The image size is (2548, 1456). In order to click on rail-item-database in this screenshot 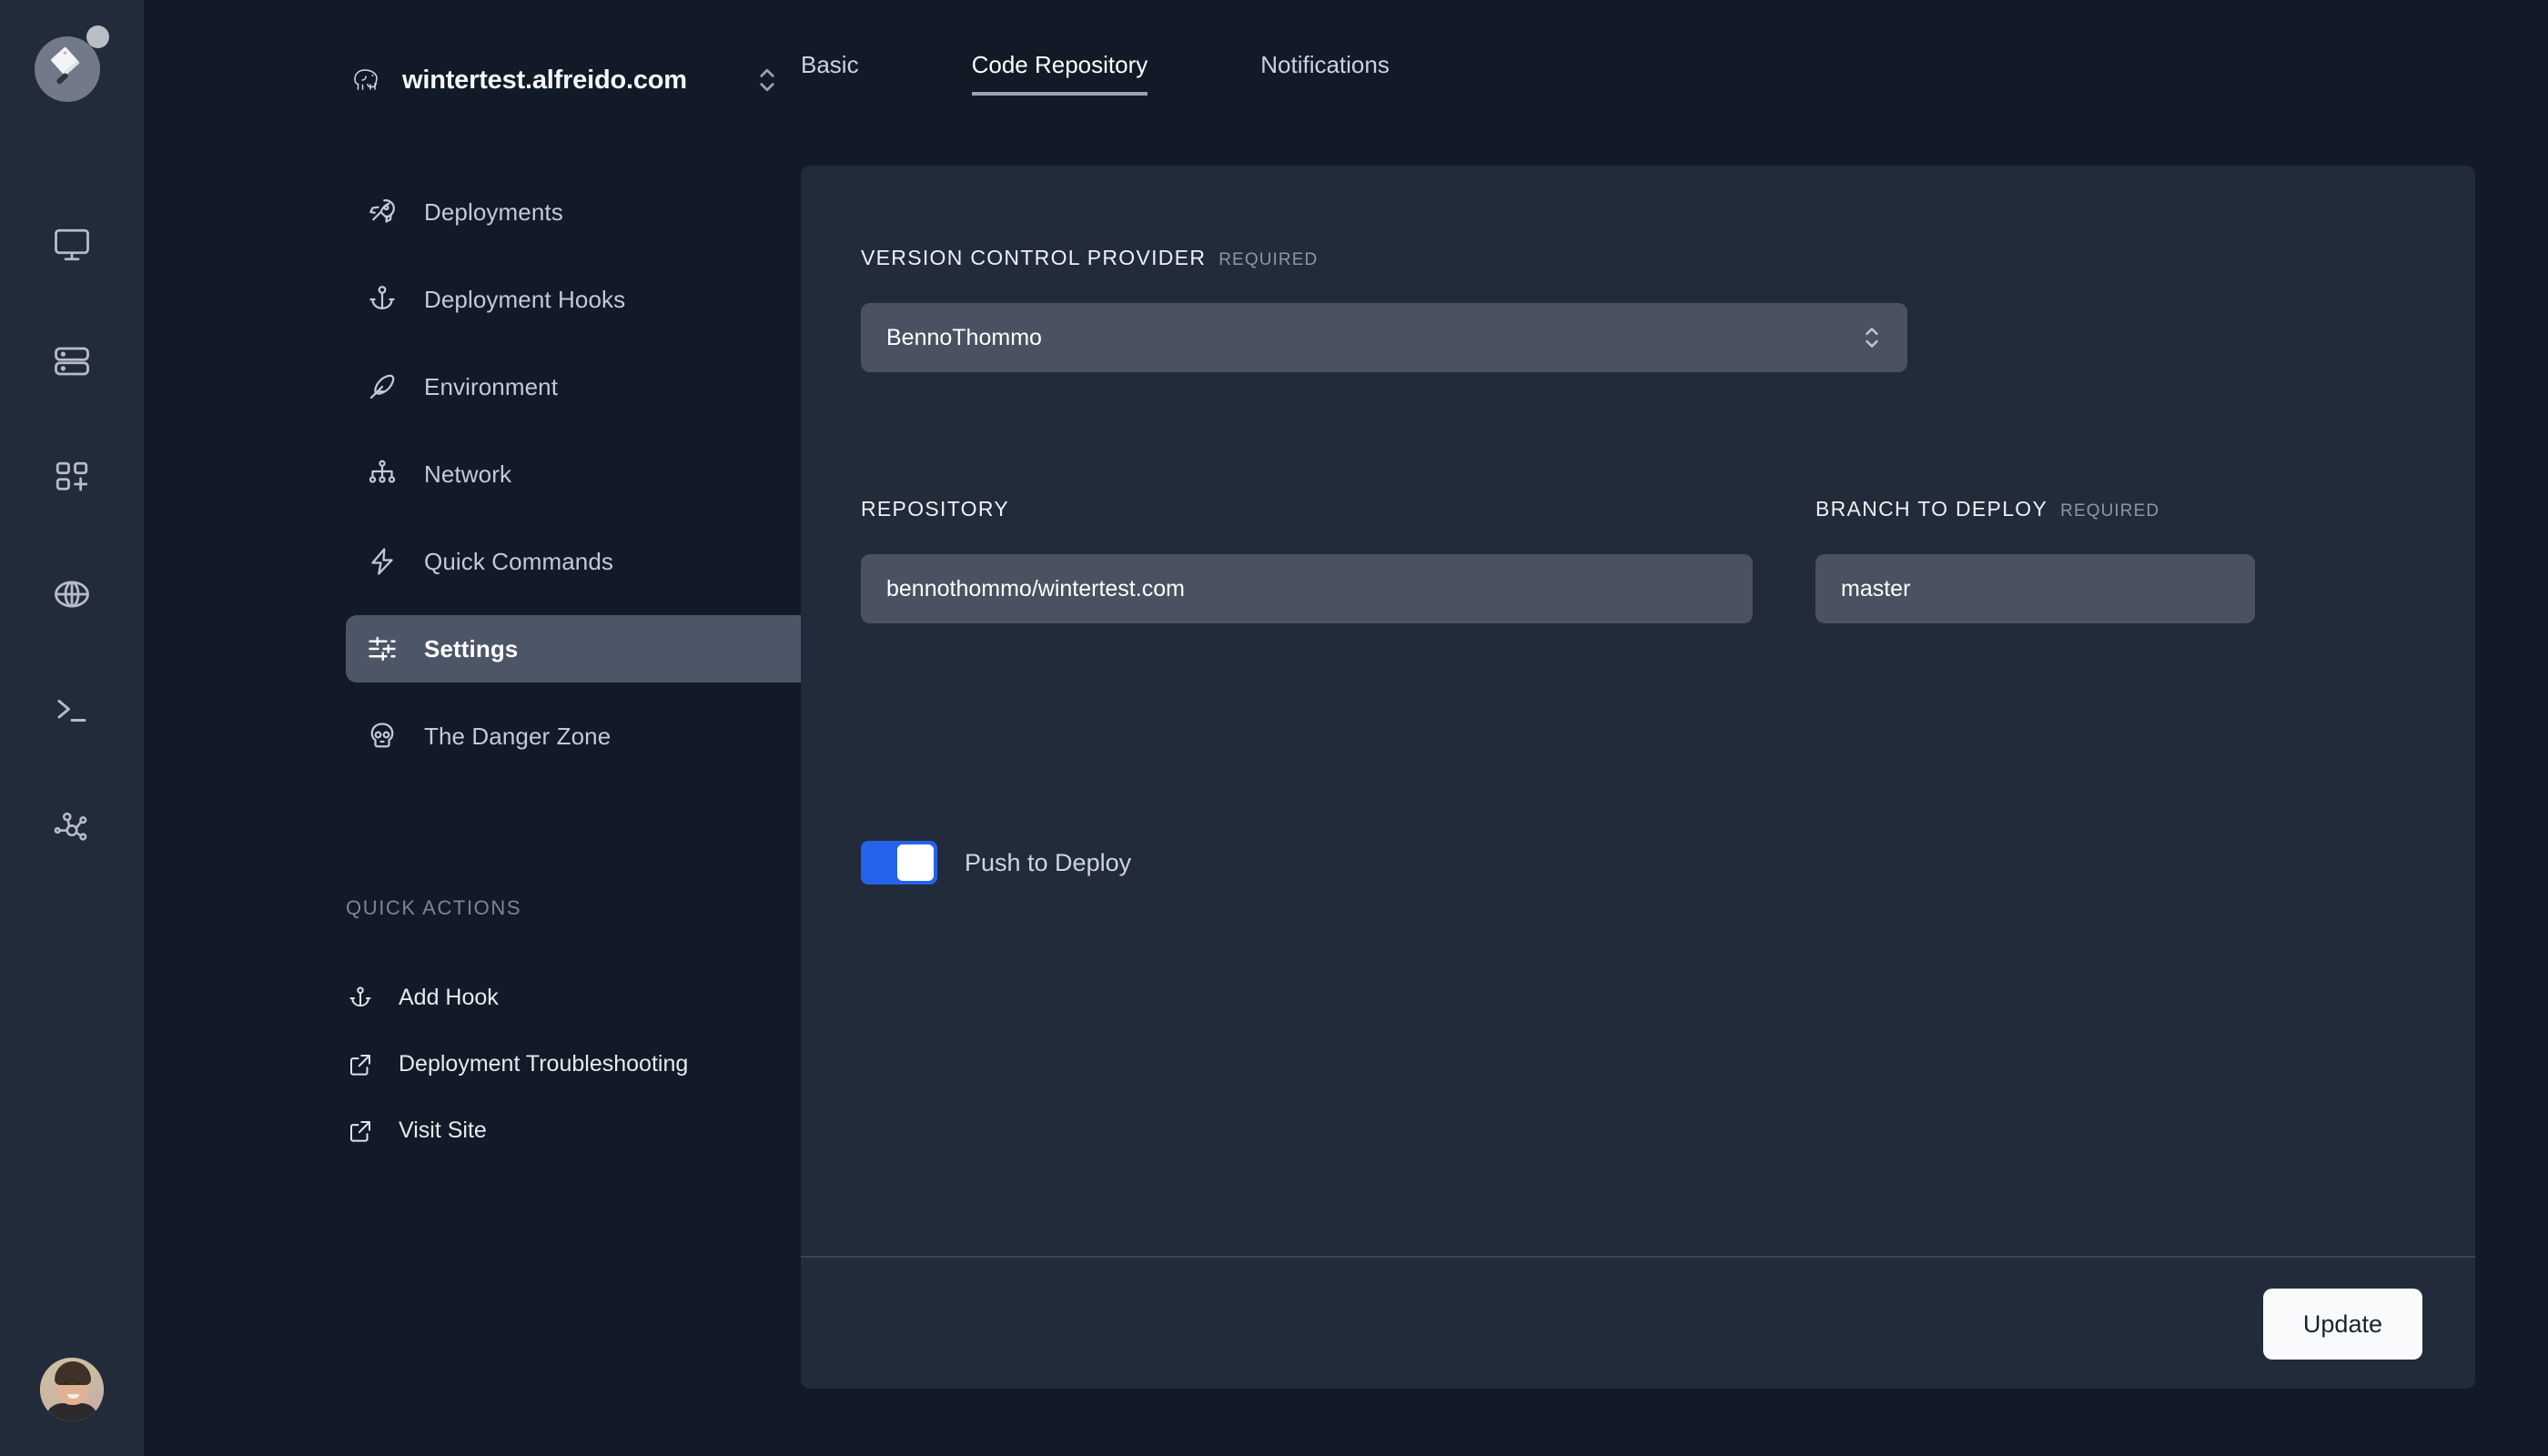, I will do `click(72, 361)`.